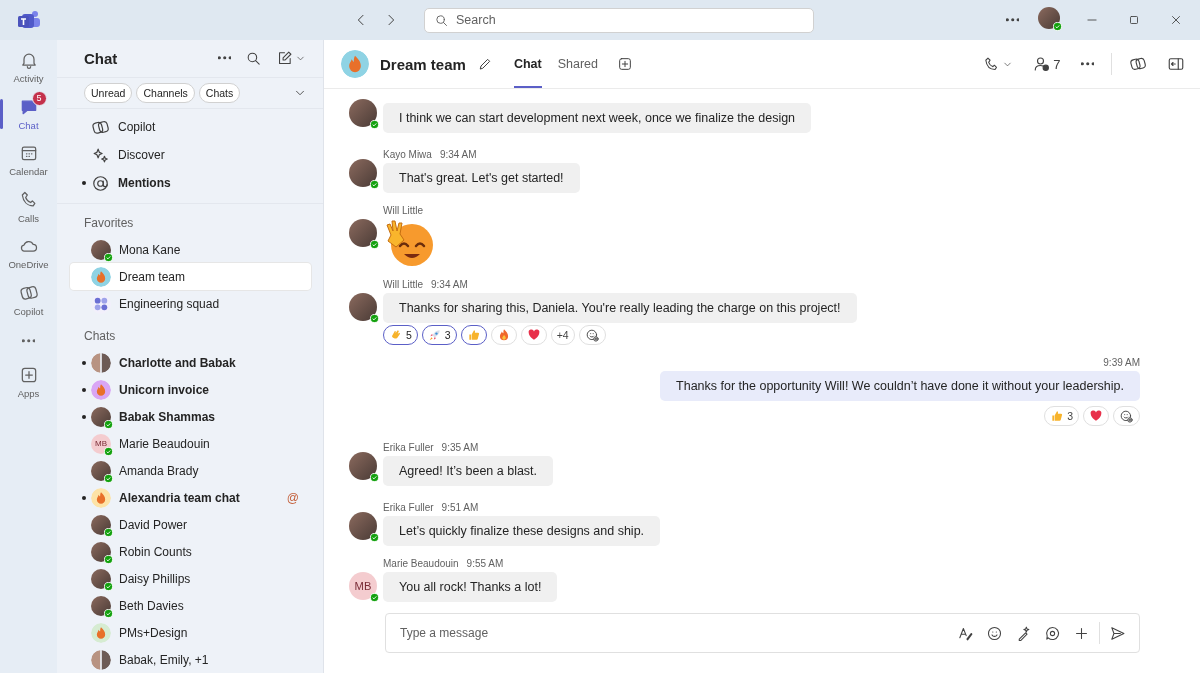  What do you see at coordinates (190, 183) in the screenshot?
I see `pinned-item: Mentions` at bounding box center [190, 183].